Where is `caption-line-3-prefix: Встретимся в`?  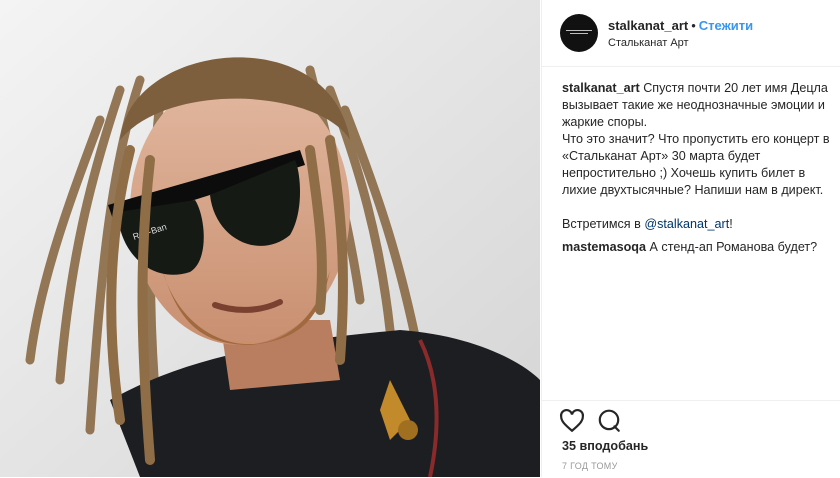 caption-line-3-prefix: Встретимся в is located at coordinates (603, 224).